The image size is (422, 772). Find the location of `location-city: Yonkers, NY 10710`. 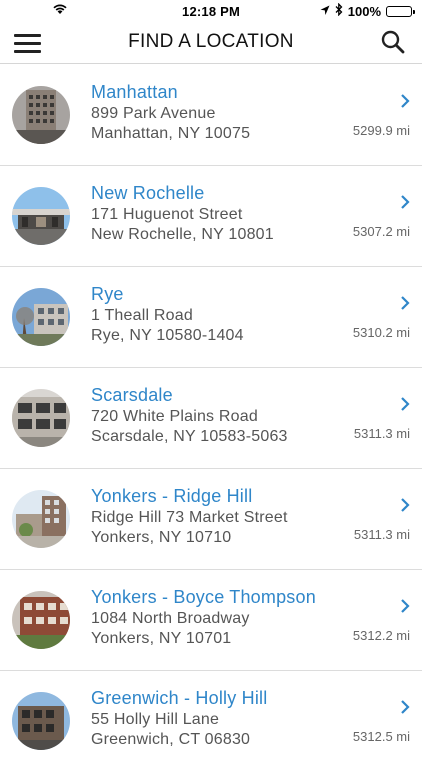

location-city: Yonkers, NY 10710 is located at coordinates (161, 537).